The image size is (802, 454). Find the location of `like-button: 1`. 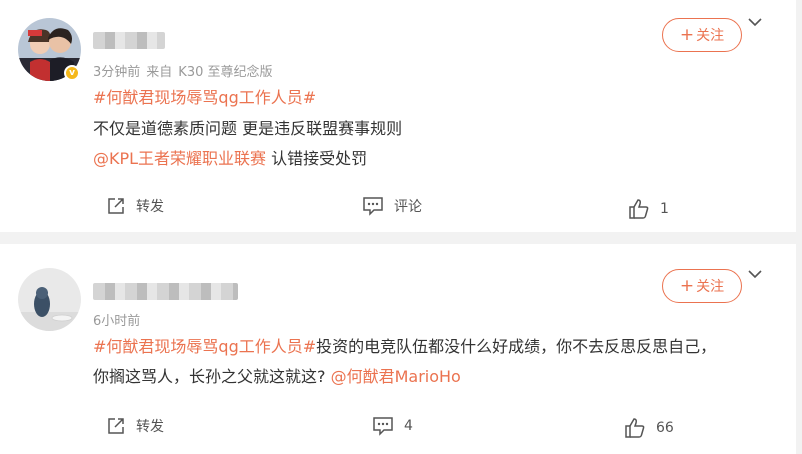

like-button: 1 is located at coordinates (648, 209).